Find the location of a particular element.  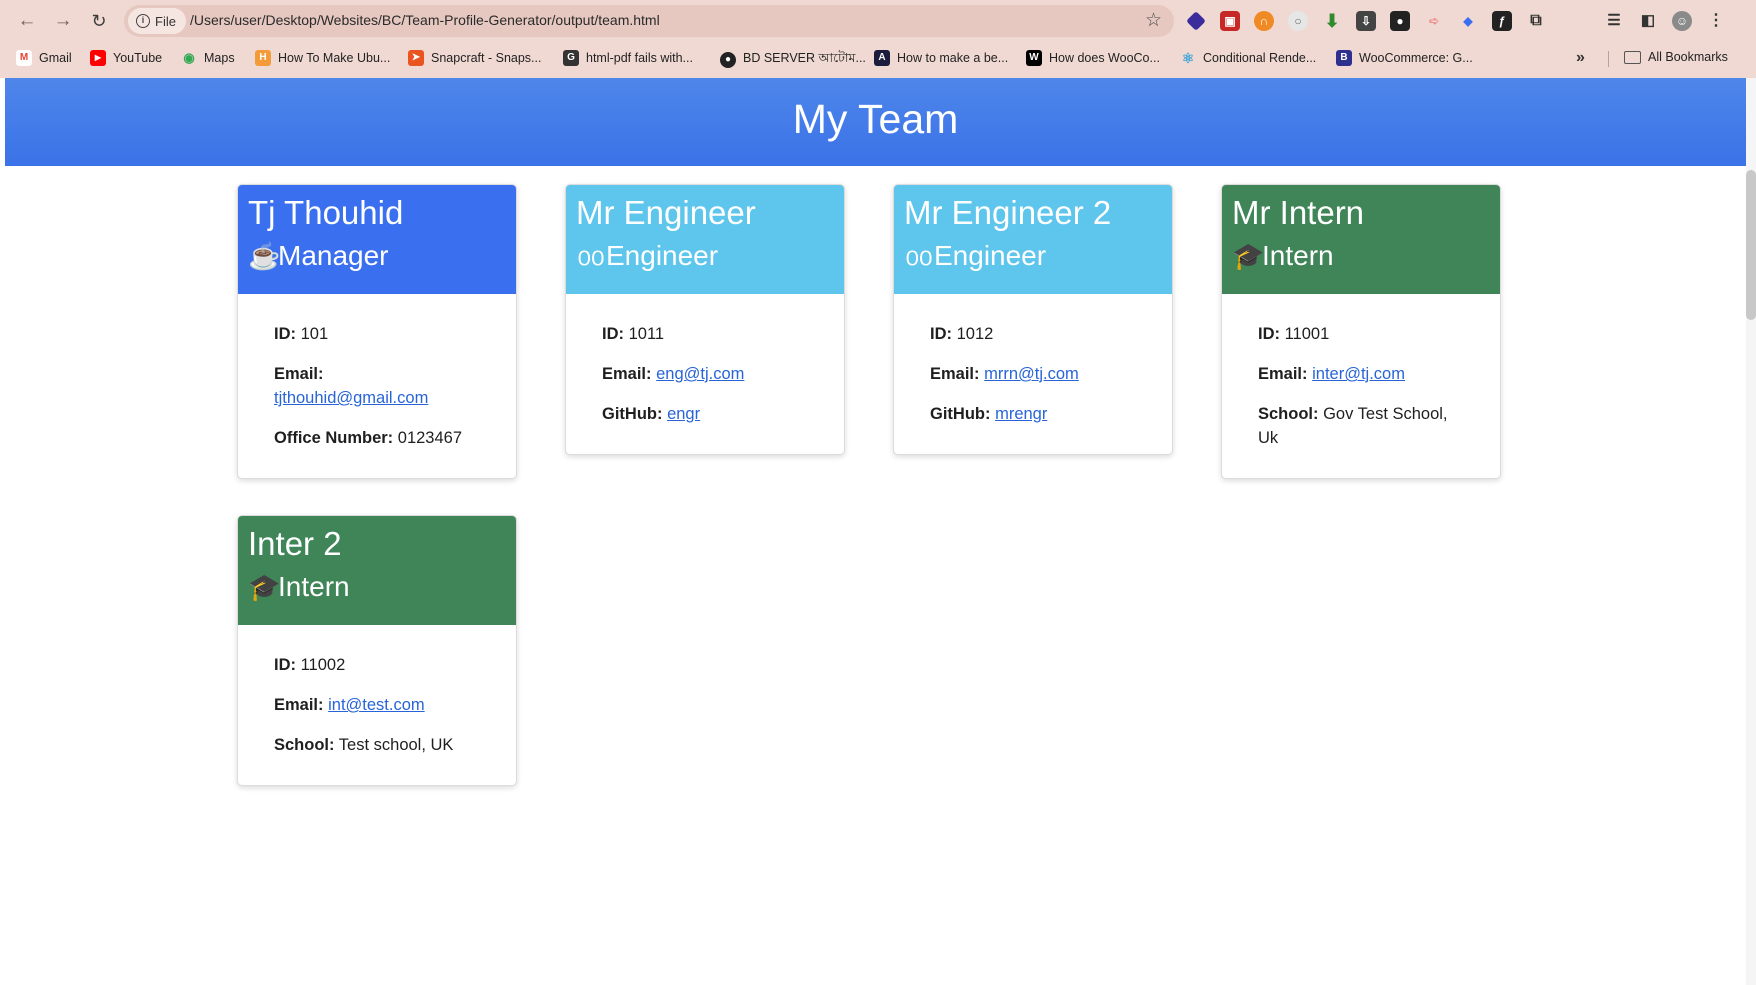

extension-headphone-icon: ∩ is located at coordinates (1264, 21).